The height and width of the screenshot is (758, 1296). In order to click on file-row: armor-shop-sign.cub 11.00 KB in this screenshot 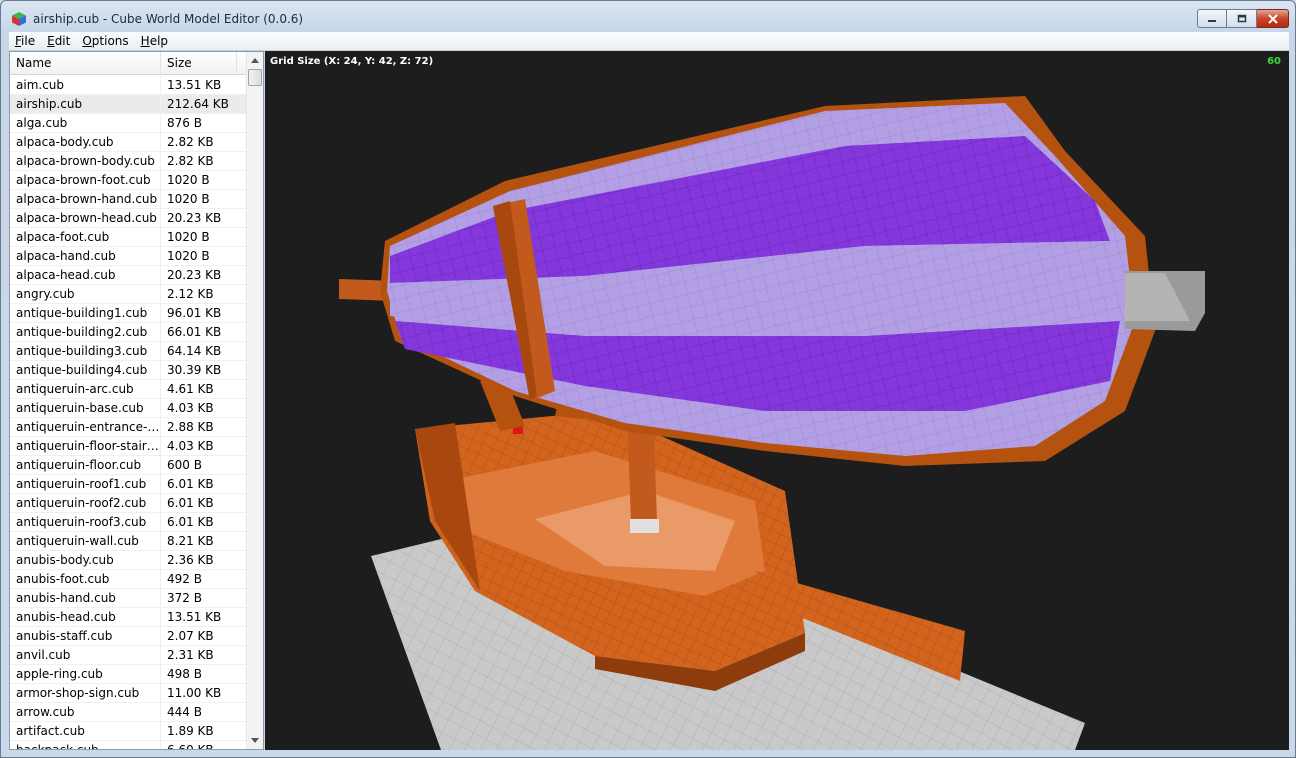, I will do `click(128, 693)`.